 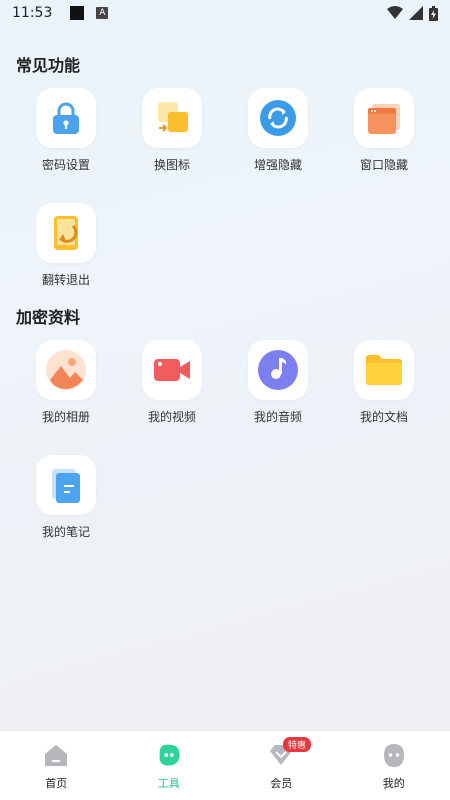 What do you see at coordinates (225, 13) in the screenshot?
I see `status-bar: 11:53 A` at bounding box center [225, 13].